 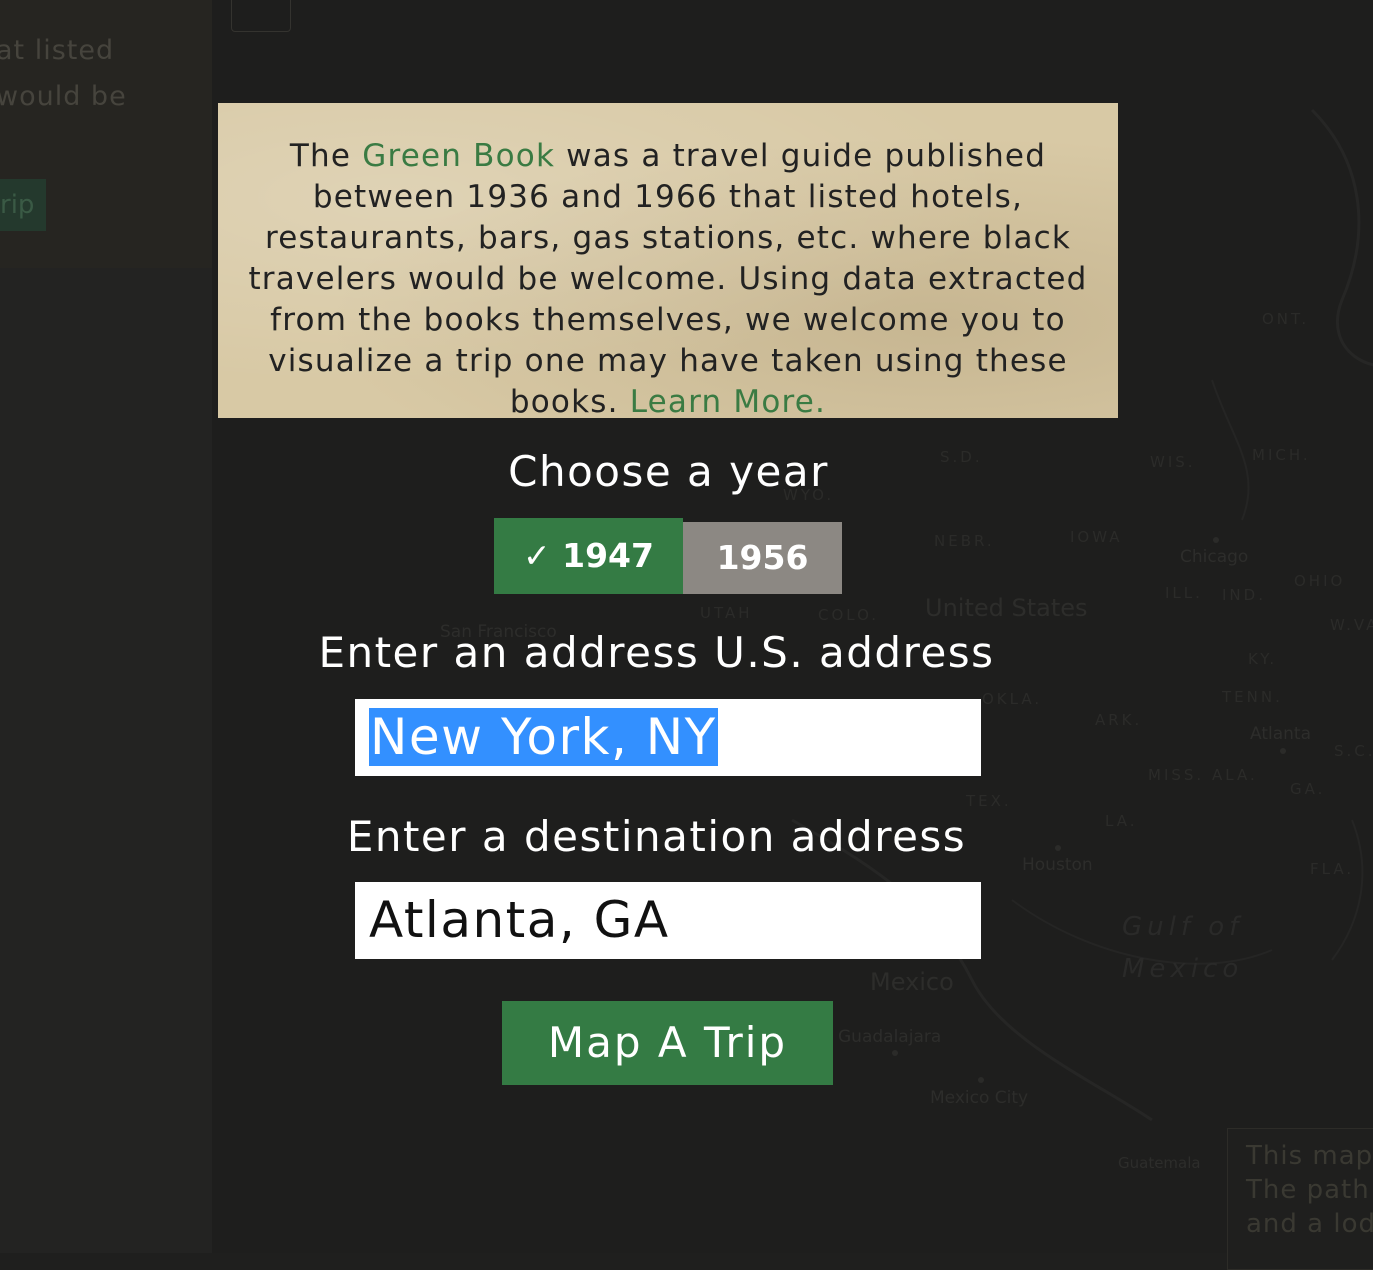 What do you see at coordinates (1308, 1190) in the screenshot?
I see `legend-text-line: The path` at bounding box center [1308, 1190].